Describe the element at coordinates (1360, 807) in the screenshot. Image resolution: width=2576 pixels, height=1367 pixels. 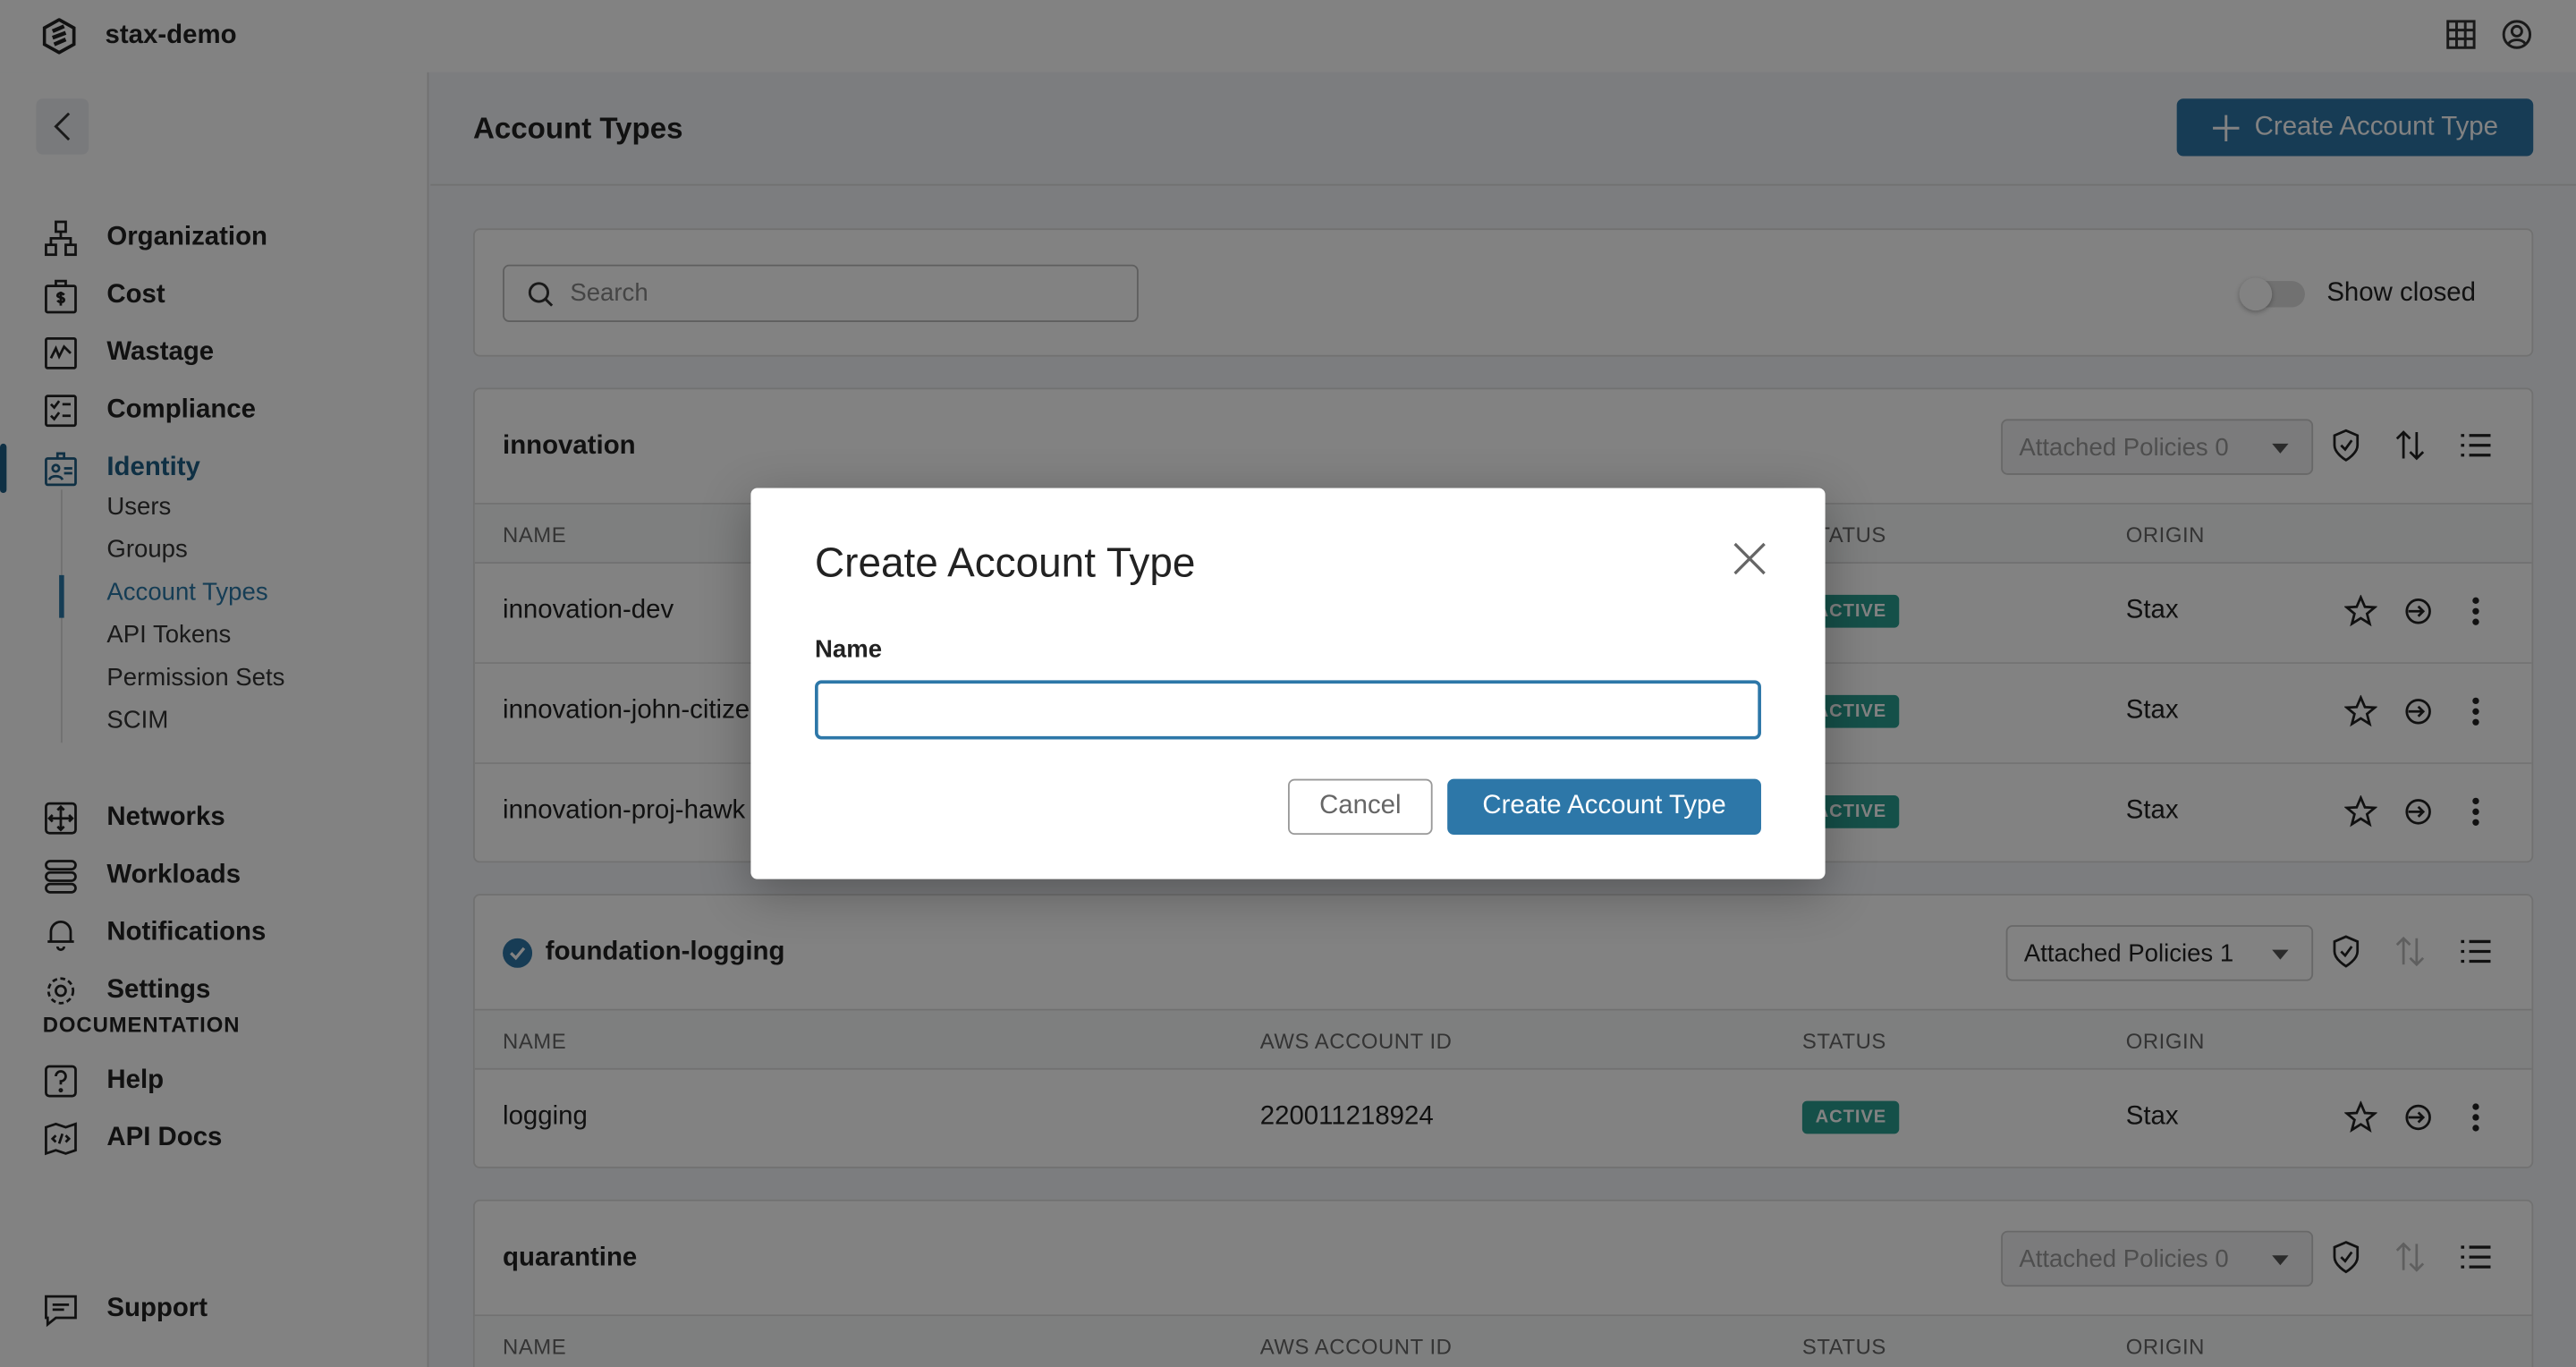
I see `cancel-button: Cancel` at that location.